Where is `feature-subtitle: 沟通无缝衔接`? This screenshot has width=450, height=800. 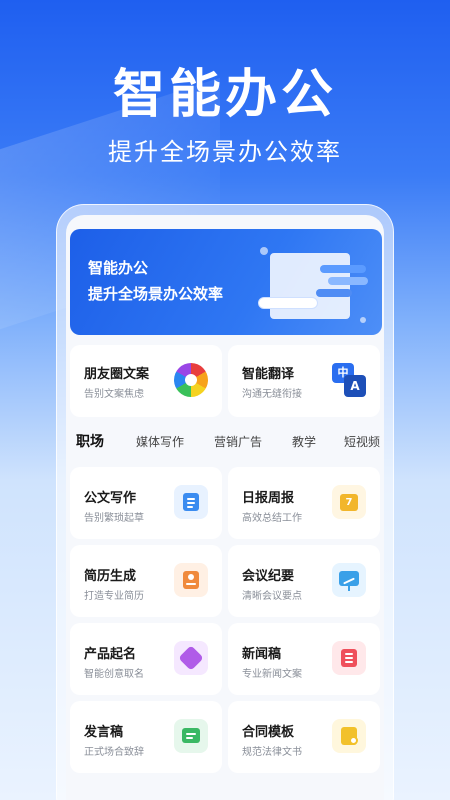 feature-subtitle: 沟通无缝衔接 is located at coordinates (272, 394).